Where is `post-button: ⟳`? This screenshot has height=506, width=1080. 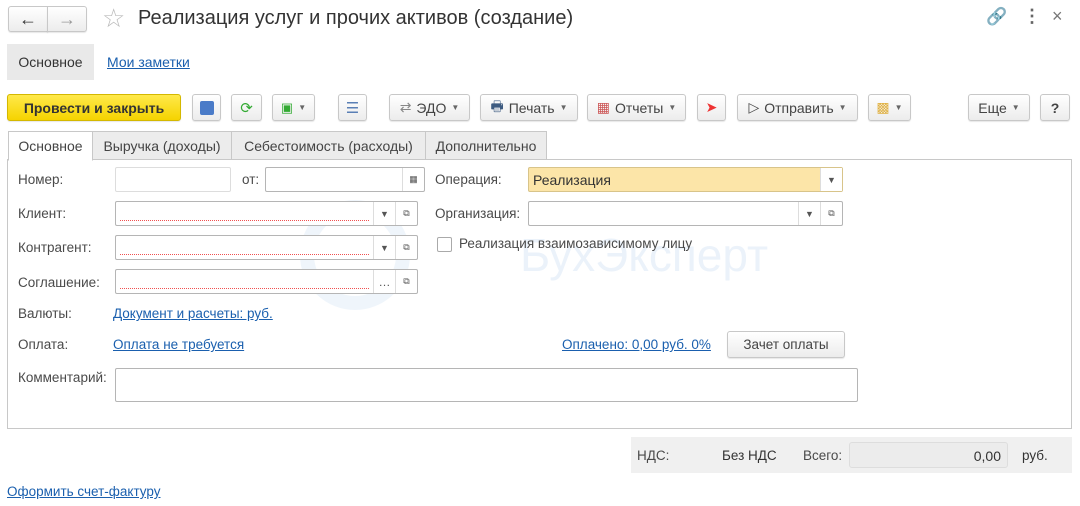
post-button: ⟳ is located at coordinates (246, 107).